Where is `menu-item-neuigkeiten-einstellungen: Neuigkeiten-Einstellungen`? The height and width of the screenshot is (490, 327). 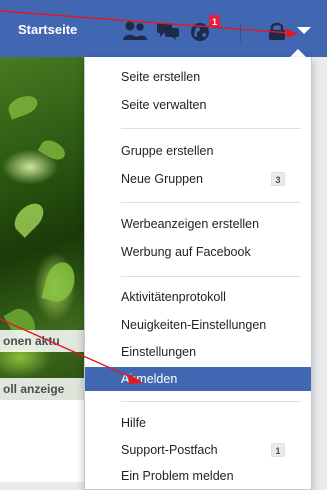
menu-item-neuigkeiten-einstellungen: Neuigkeiten-Einstellungen is located at coordinates (198, 325).